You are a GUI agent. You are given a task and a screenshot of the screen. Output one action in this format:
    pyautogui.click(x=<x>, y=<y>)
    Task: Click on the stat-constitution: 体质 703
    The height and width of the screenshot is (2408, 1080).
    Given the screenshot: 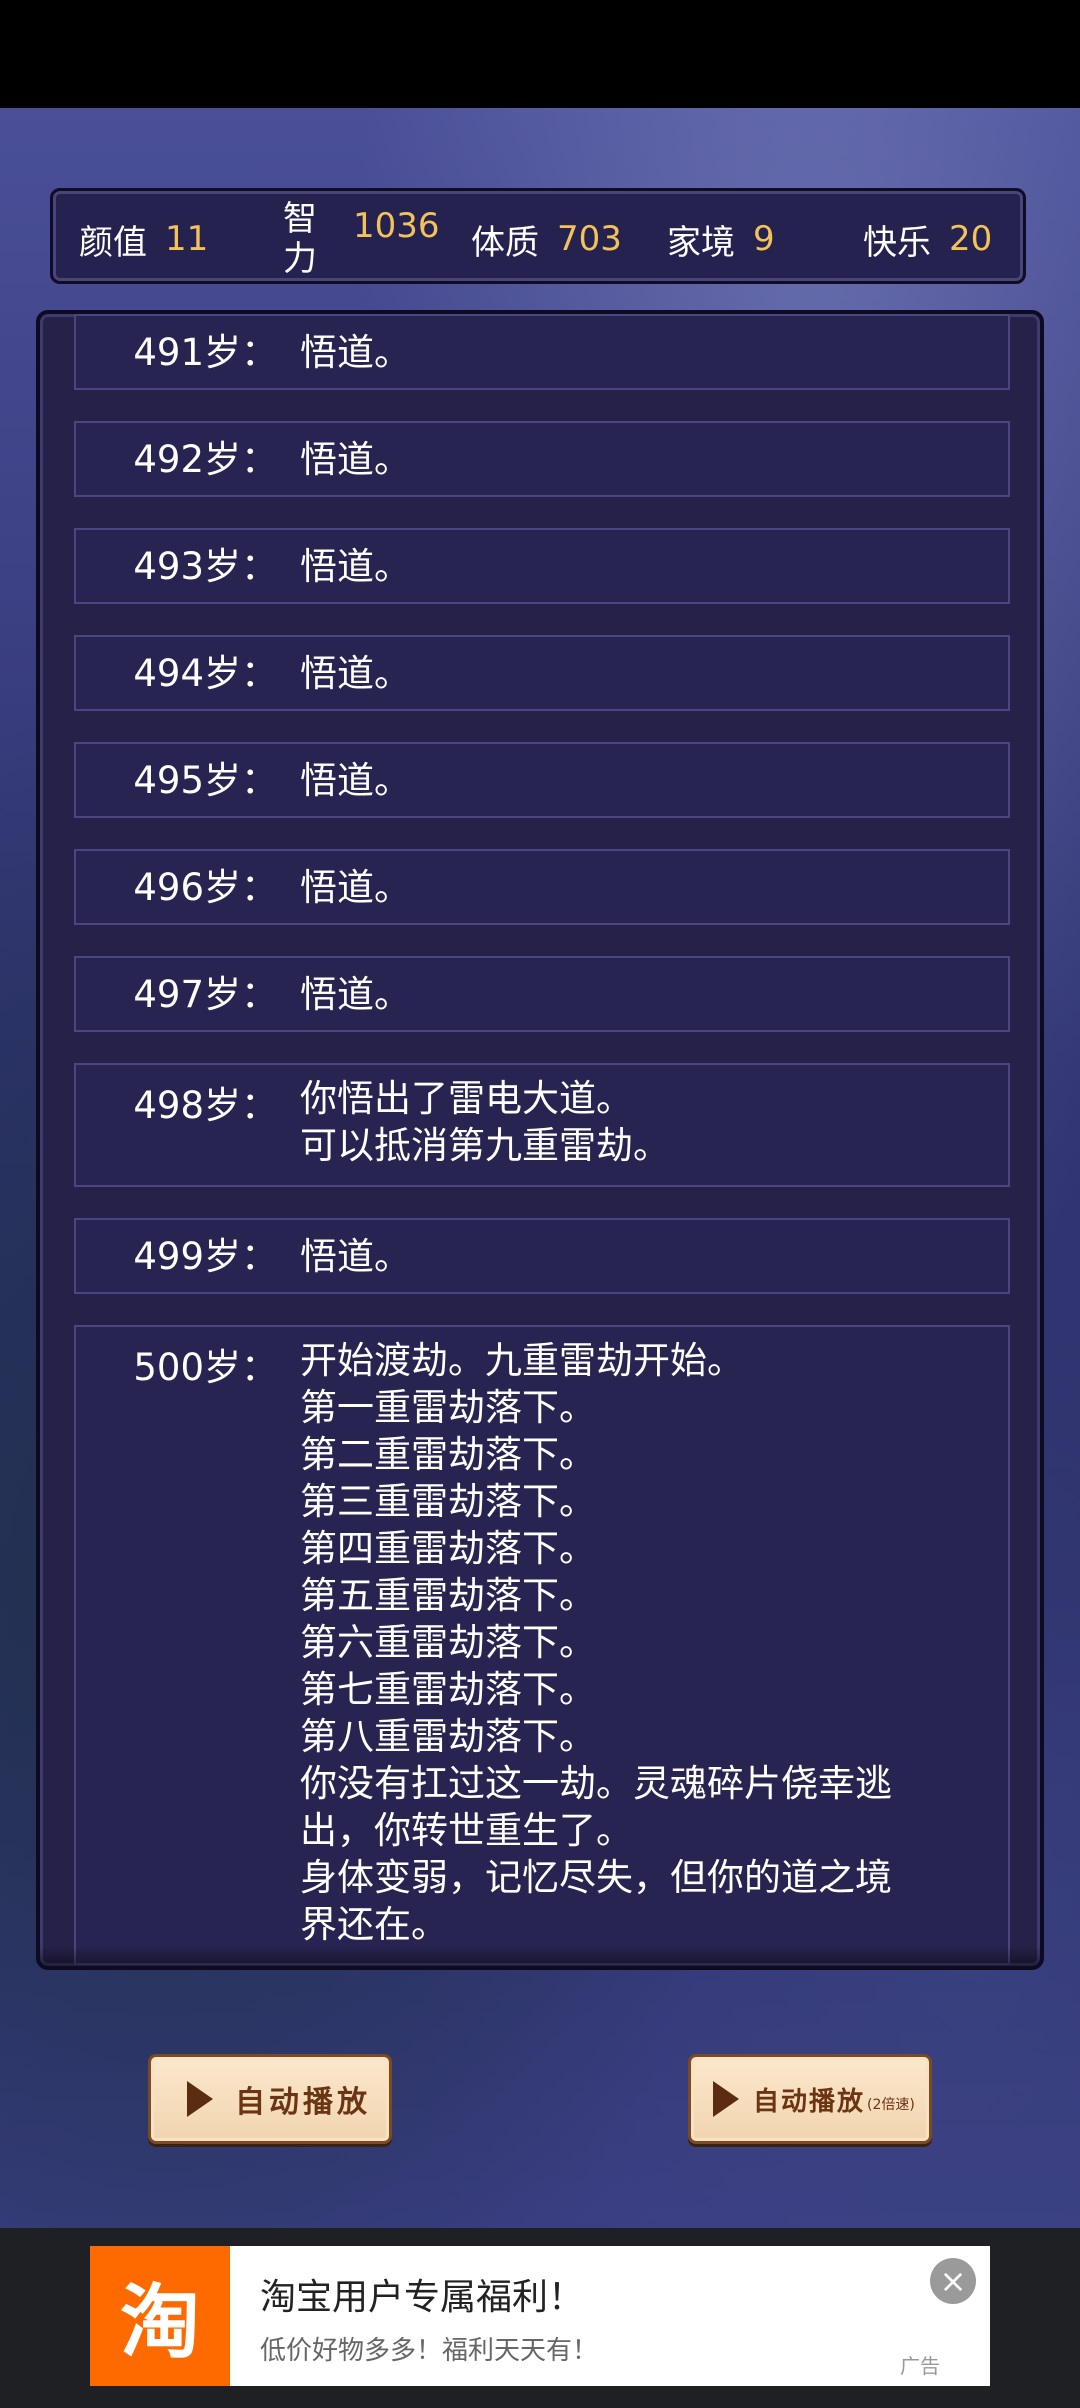 What is the action you would take?
    pyautogui.click(x=546, y=239)
    